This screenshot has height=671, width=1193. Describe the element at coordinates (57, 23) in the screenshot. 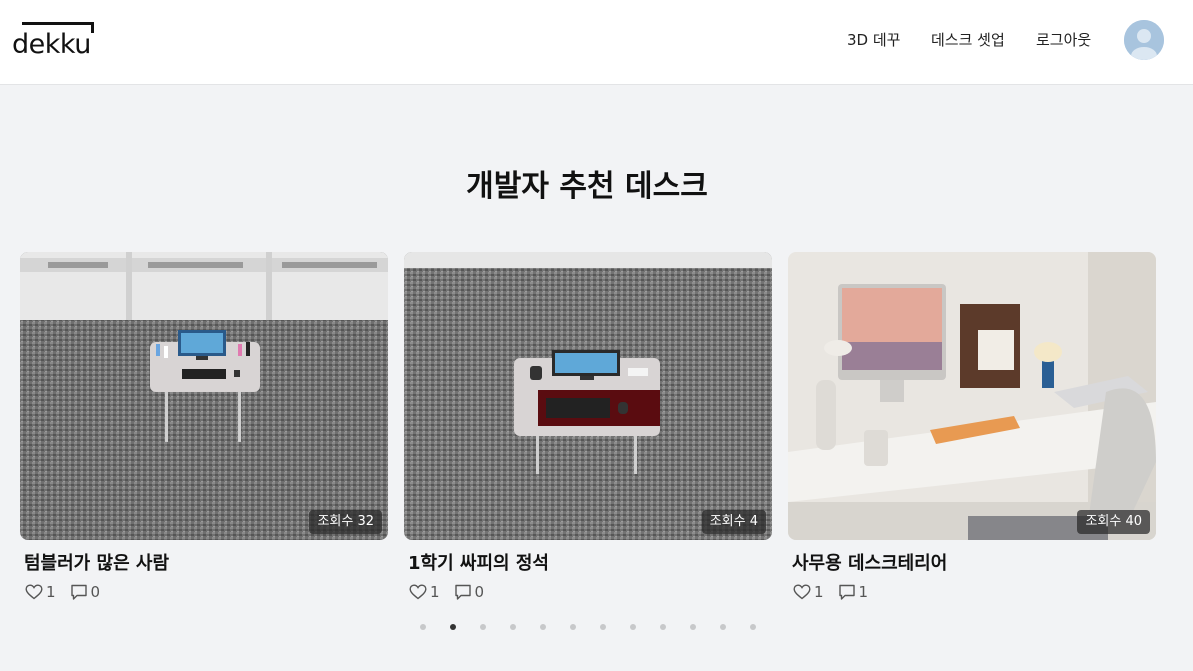

I see `logo-bar` at that location.